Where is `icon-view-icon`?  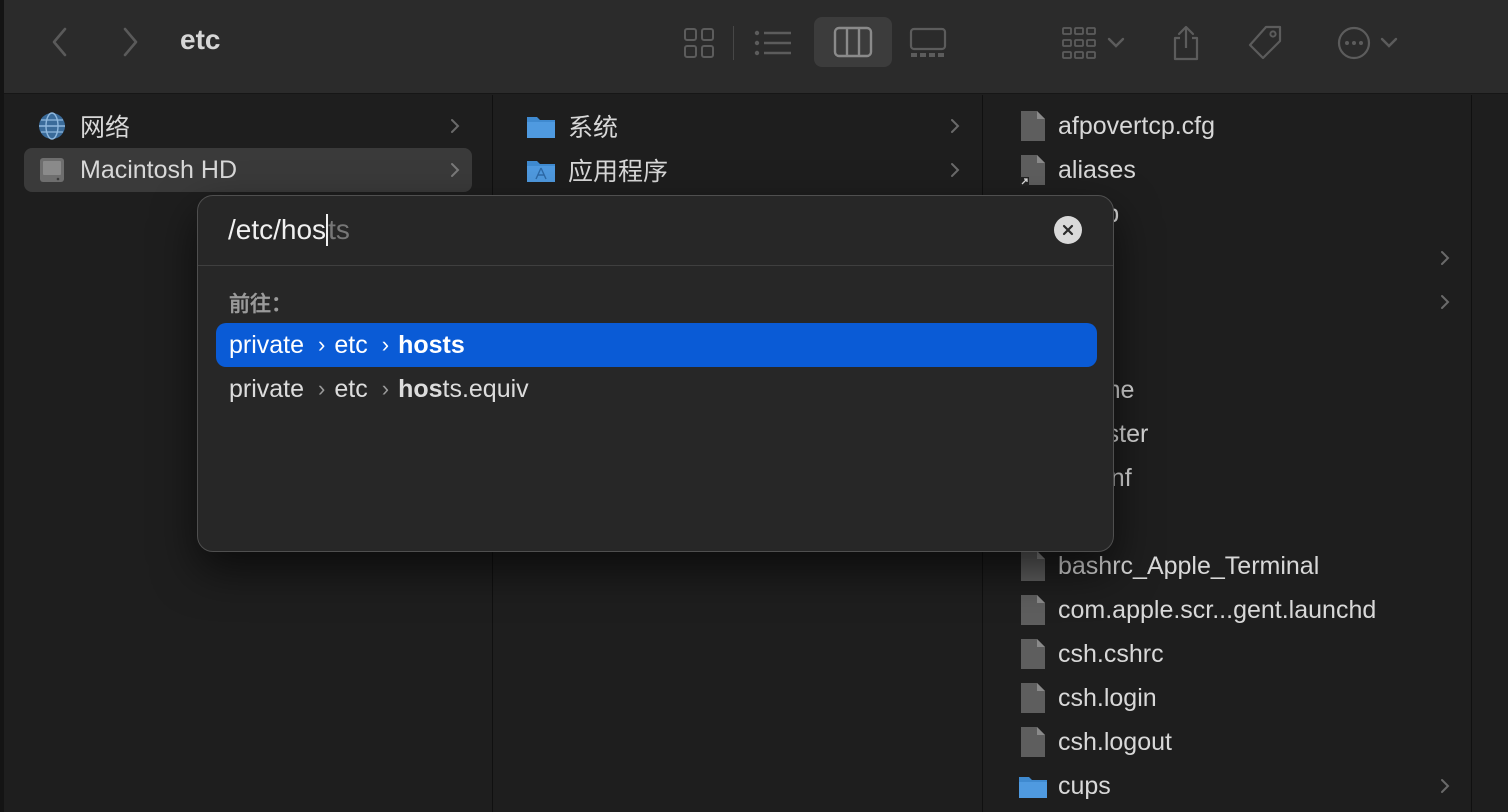
icon-view-icon is located at coordinates (699, 43).